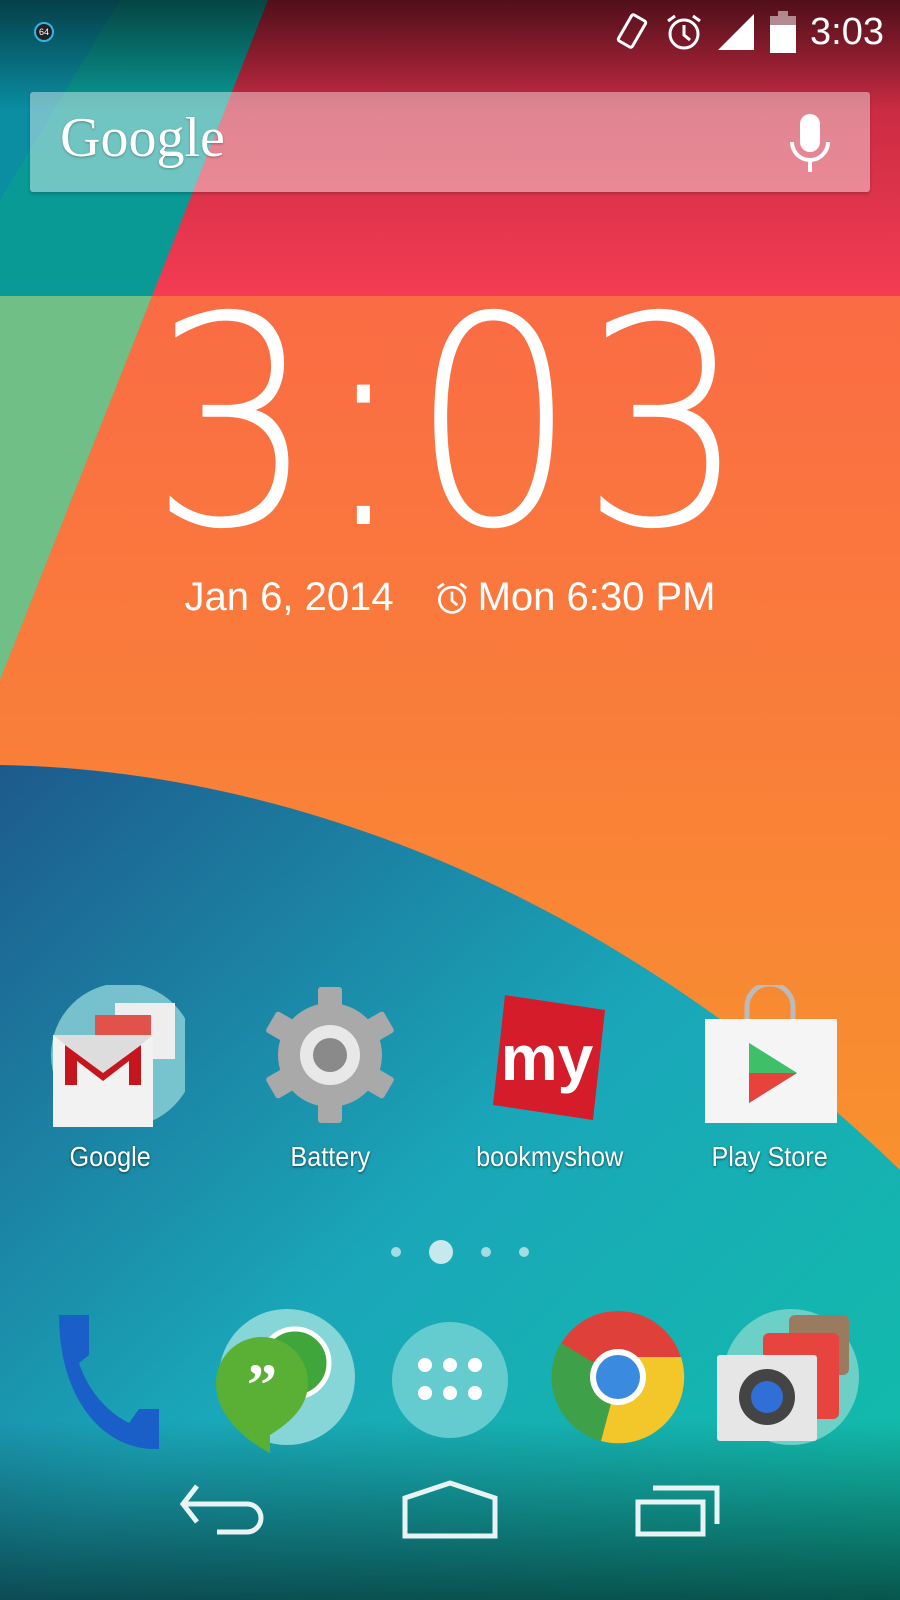 This screenshot has width=900, height=1600. What do you see at coordinates (330, 1055) in the screenshot?
I see `gear-icon` at bounding box center [330, 1055].